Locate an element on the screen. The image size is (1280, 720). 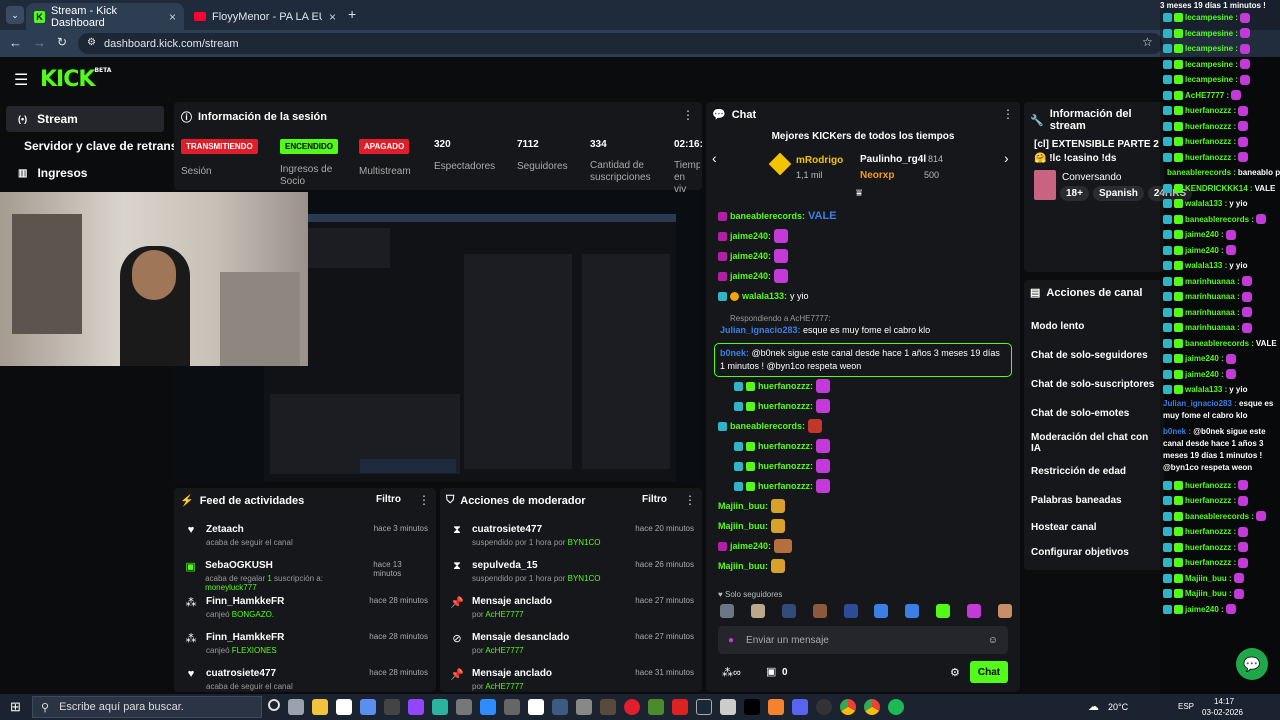
menu-icon: ☰ is located at coordinates (21, 80).